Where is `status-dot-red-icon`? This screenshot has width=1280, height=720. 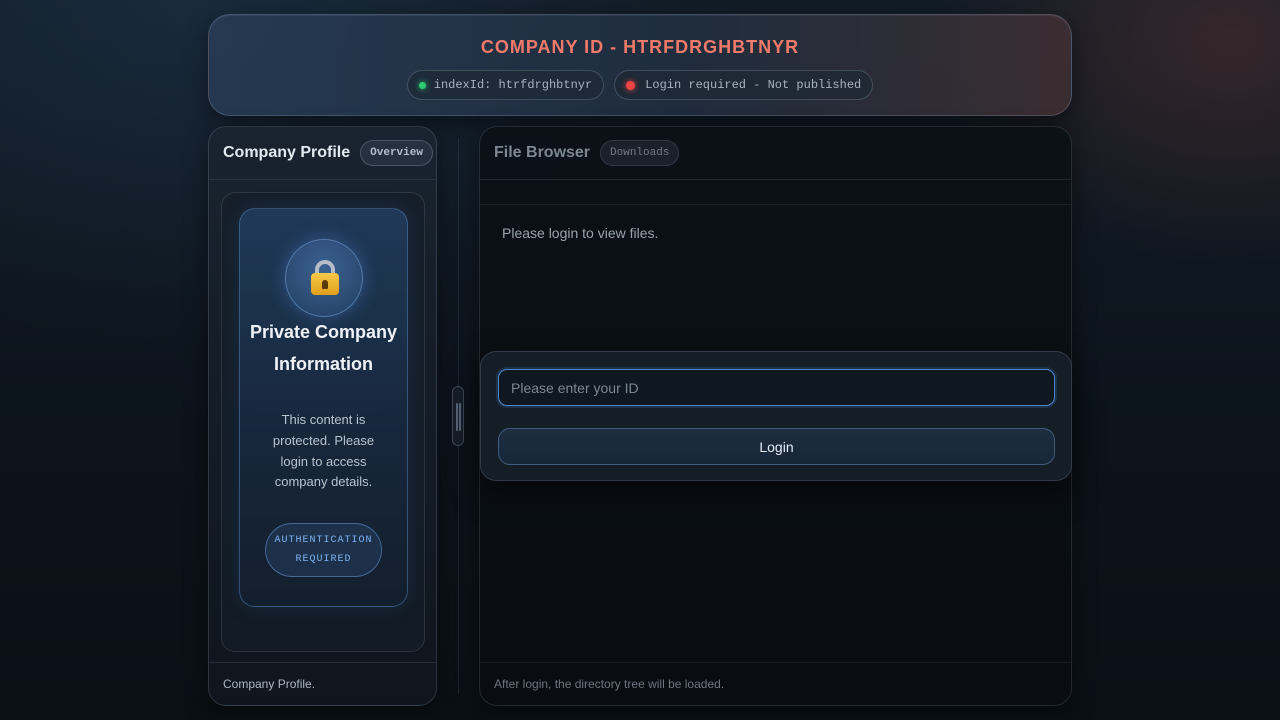
status-dot-red-icon is located at coordinates (631, 85).